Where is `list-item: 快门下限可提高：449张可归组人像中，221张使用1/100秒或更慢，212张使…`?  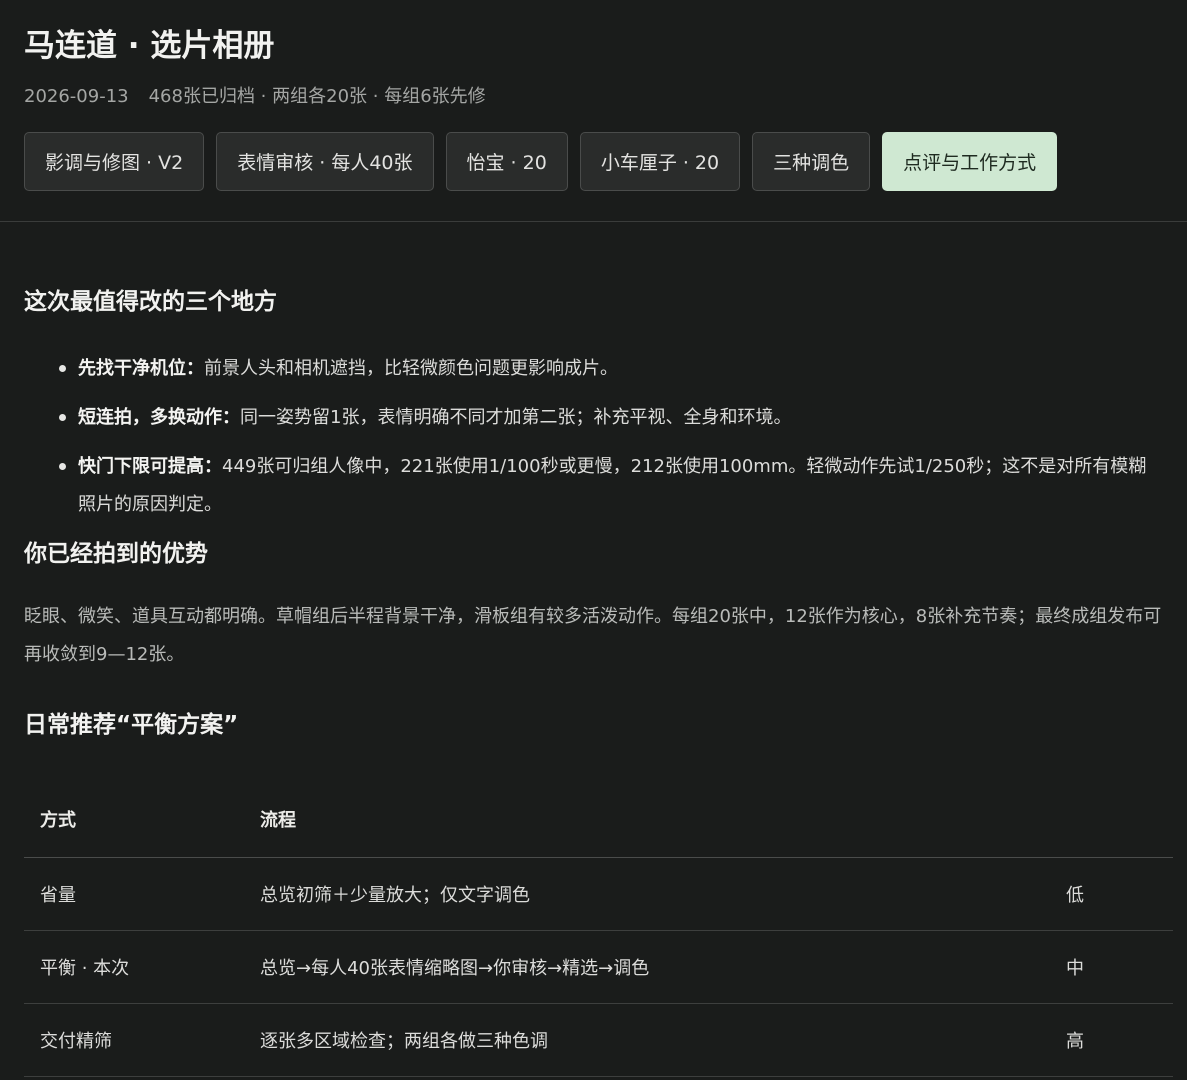 list-item: 快门下限可提高：449张可归组人像中，221张使用1/100秒或更慢，212张使… is located at coordinates (593, 486).